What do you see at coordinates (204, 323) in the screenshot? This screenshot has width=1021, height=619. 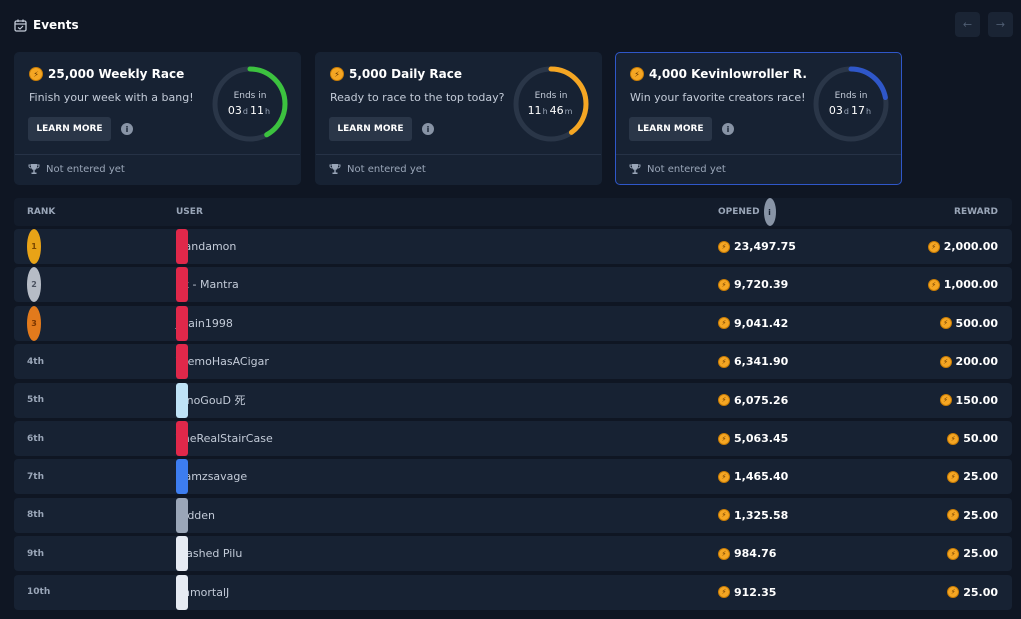 I see `user-cell: Jtrain1998` at bounding box center [204, 323].